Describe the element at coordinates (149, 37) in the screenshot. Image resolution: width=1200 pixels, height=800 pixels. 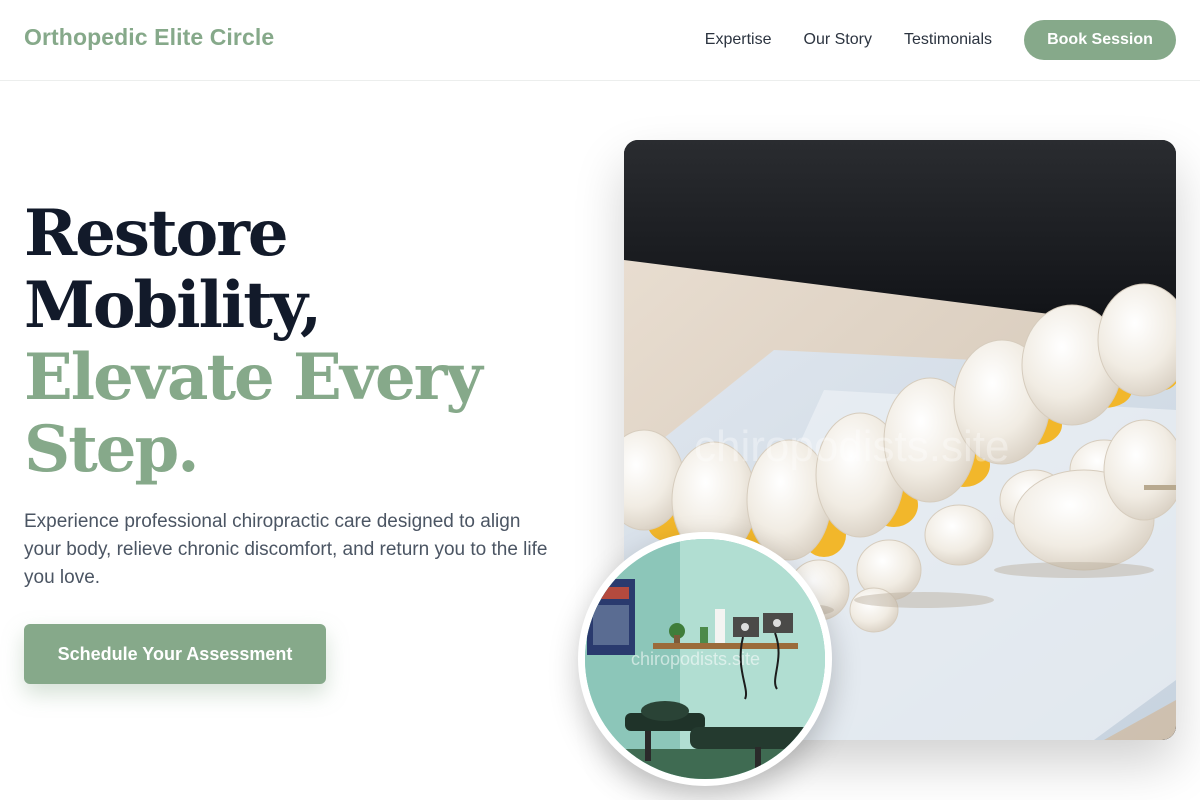
I see `brand-logo: Orthopedic Elite Circle` at that location.